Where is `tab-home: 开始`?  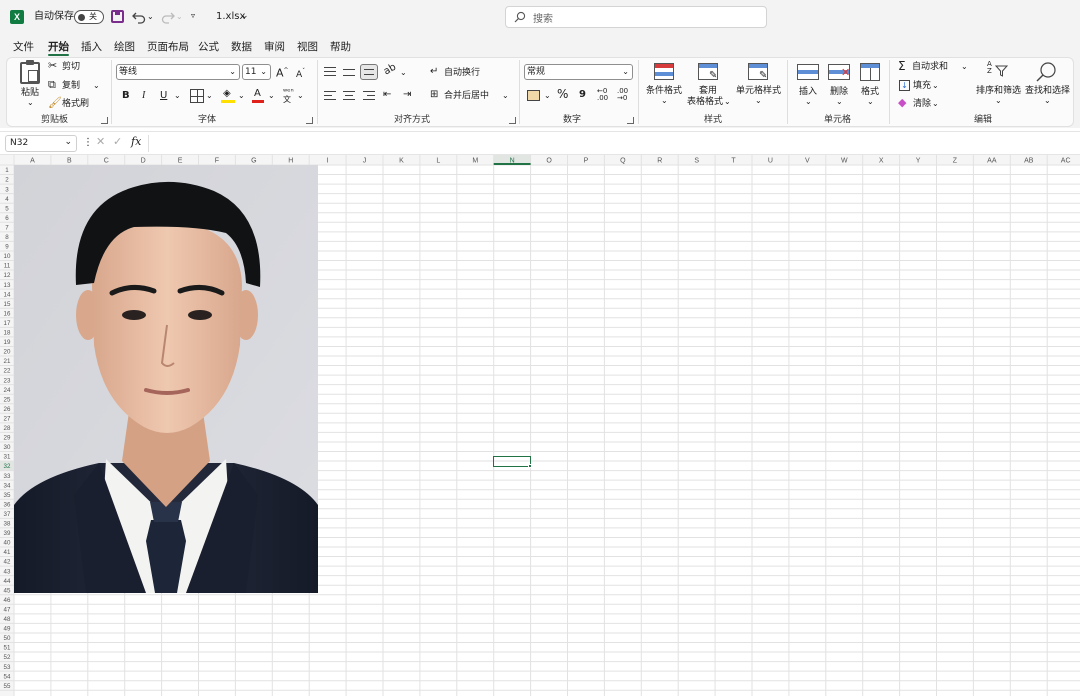
tab-home: 开始 is located at coordinates (58, 47).